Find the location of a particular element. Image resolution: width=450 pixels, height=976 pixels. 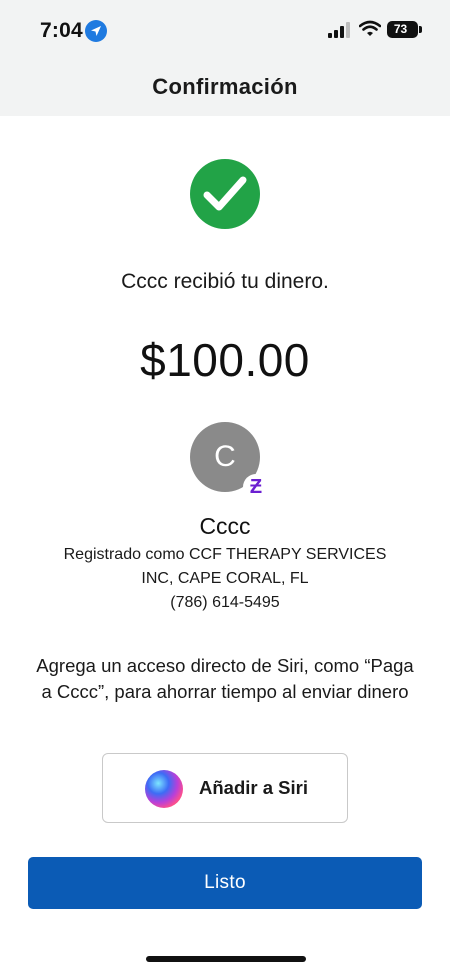

add-to-siri-button: Añadir a Siri is located at coordinates (225, 788).